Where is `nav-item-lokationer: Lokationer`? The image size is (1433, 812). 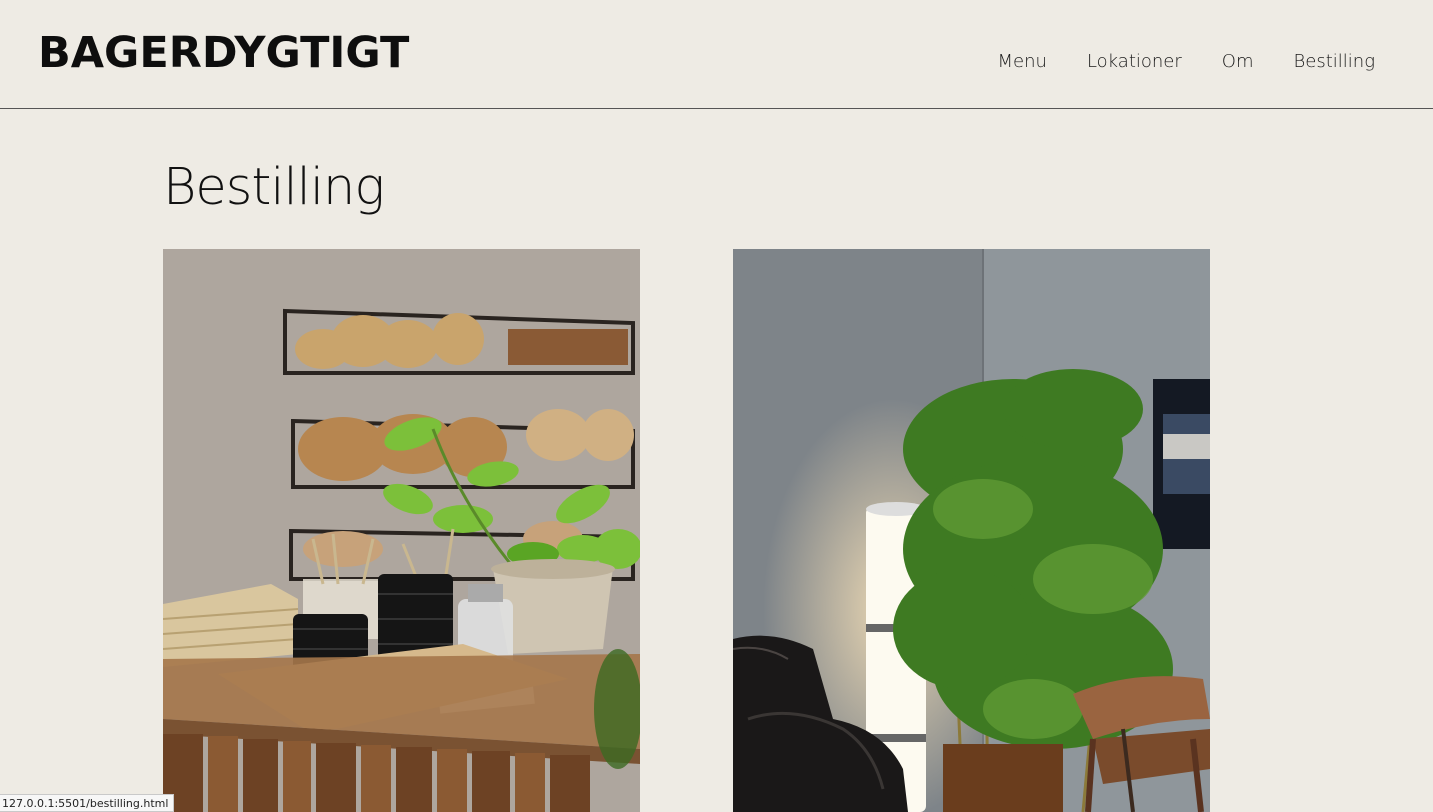
nav-item-lokationer: Lokationer is located at coordinates (1134, 61).